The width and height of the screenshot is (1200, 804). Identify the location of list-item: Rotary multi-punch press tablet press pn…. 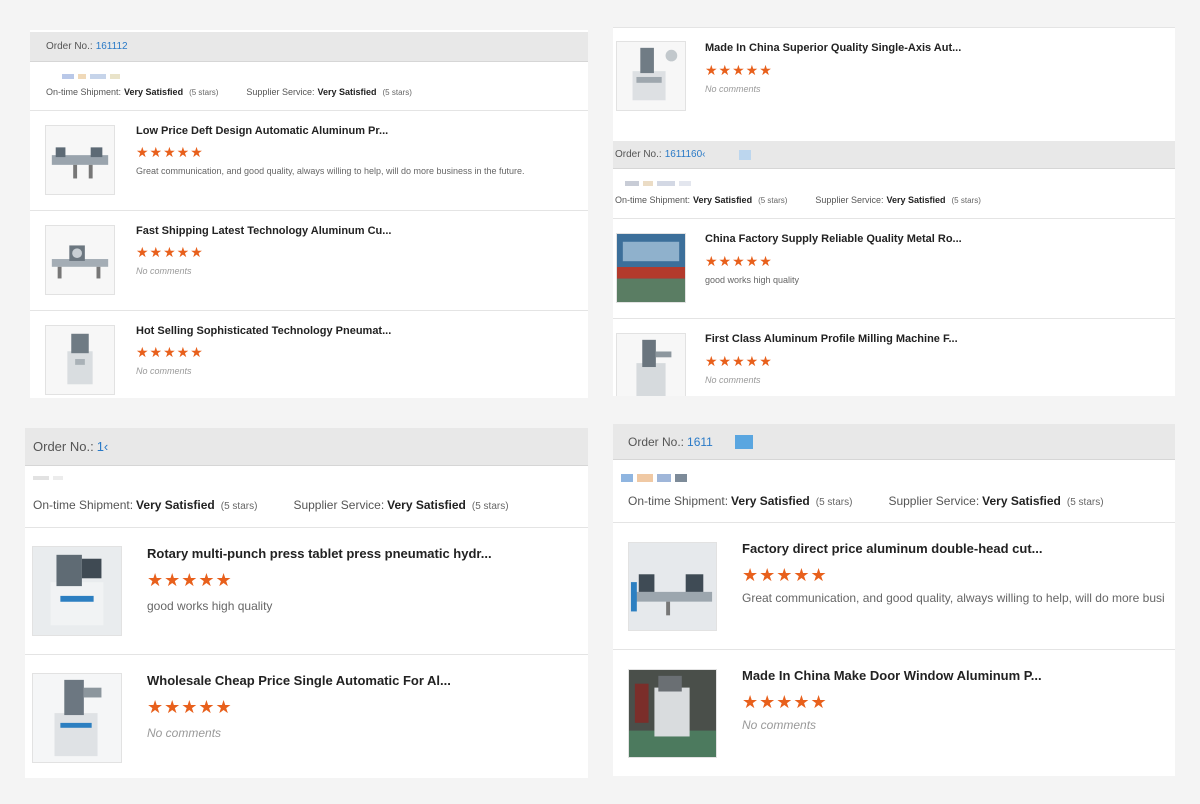
(306, 590).